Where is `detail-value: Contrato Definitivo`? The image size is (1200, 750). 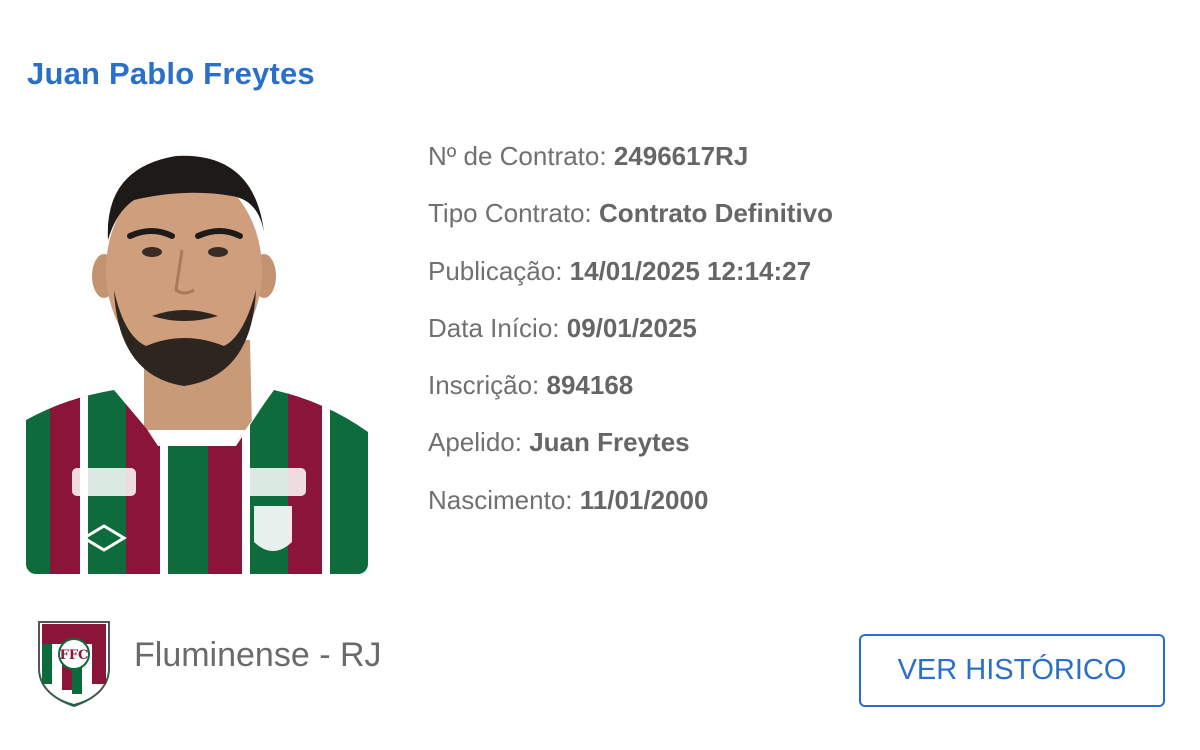
detail-value: Contrato Definitivo is located at coordinates (716, 213).